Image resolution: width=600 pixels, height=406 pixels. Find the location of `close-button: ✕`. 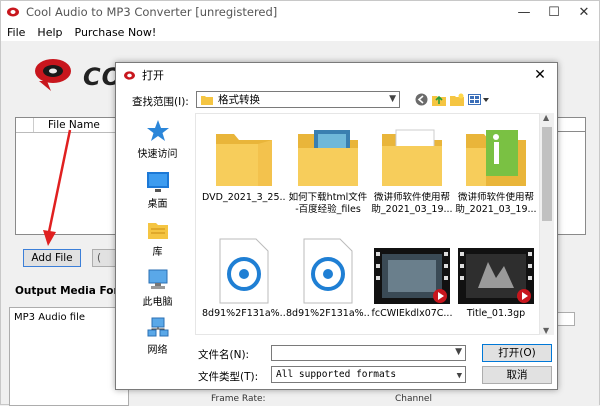

close-button: ✕ is located at coordinates (584, 12).